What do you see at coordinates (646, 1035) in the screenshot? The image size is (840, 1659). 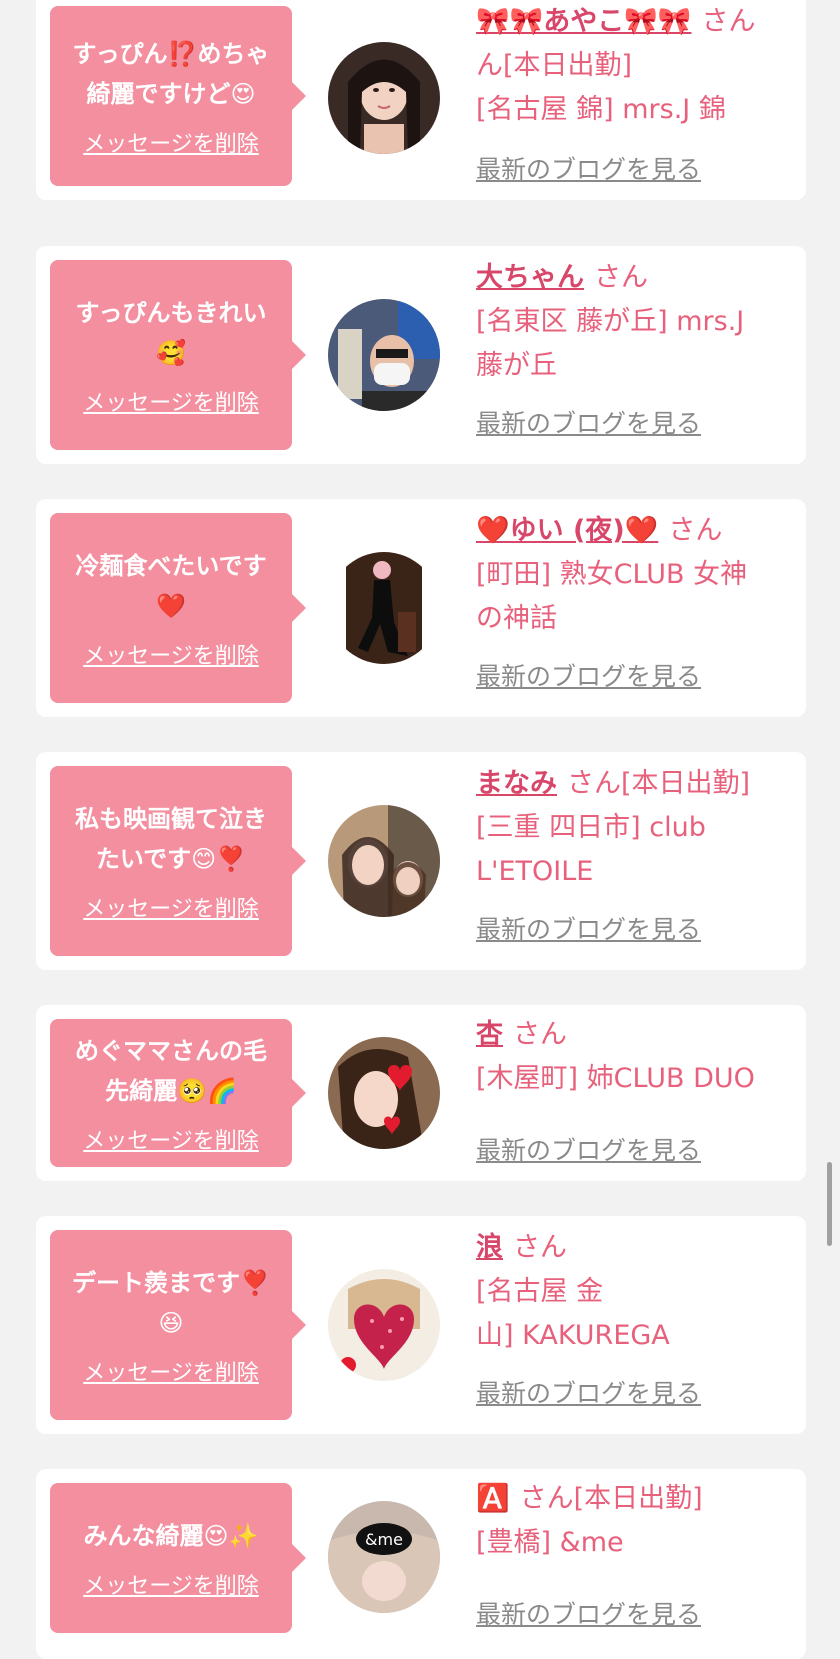 I see `name-line: 杏さん` at bounding box center [646, 1035].